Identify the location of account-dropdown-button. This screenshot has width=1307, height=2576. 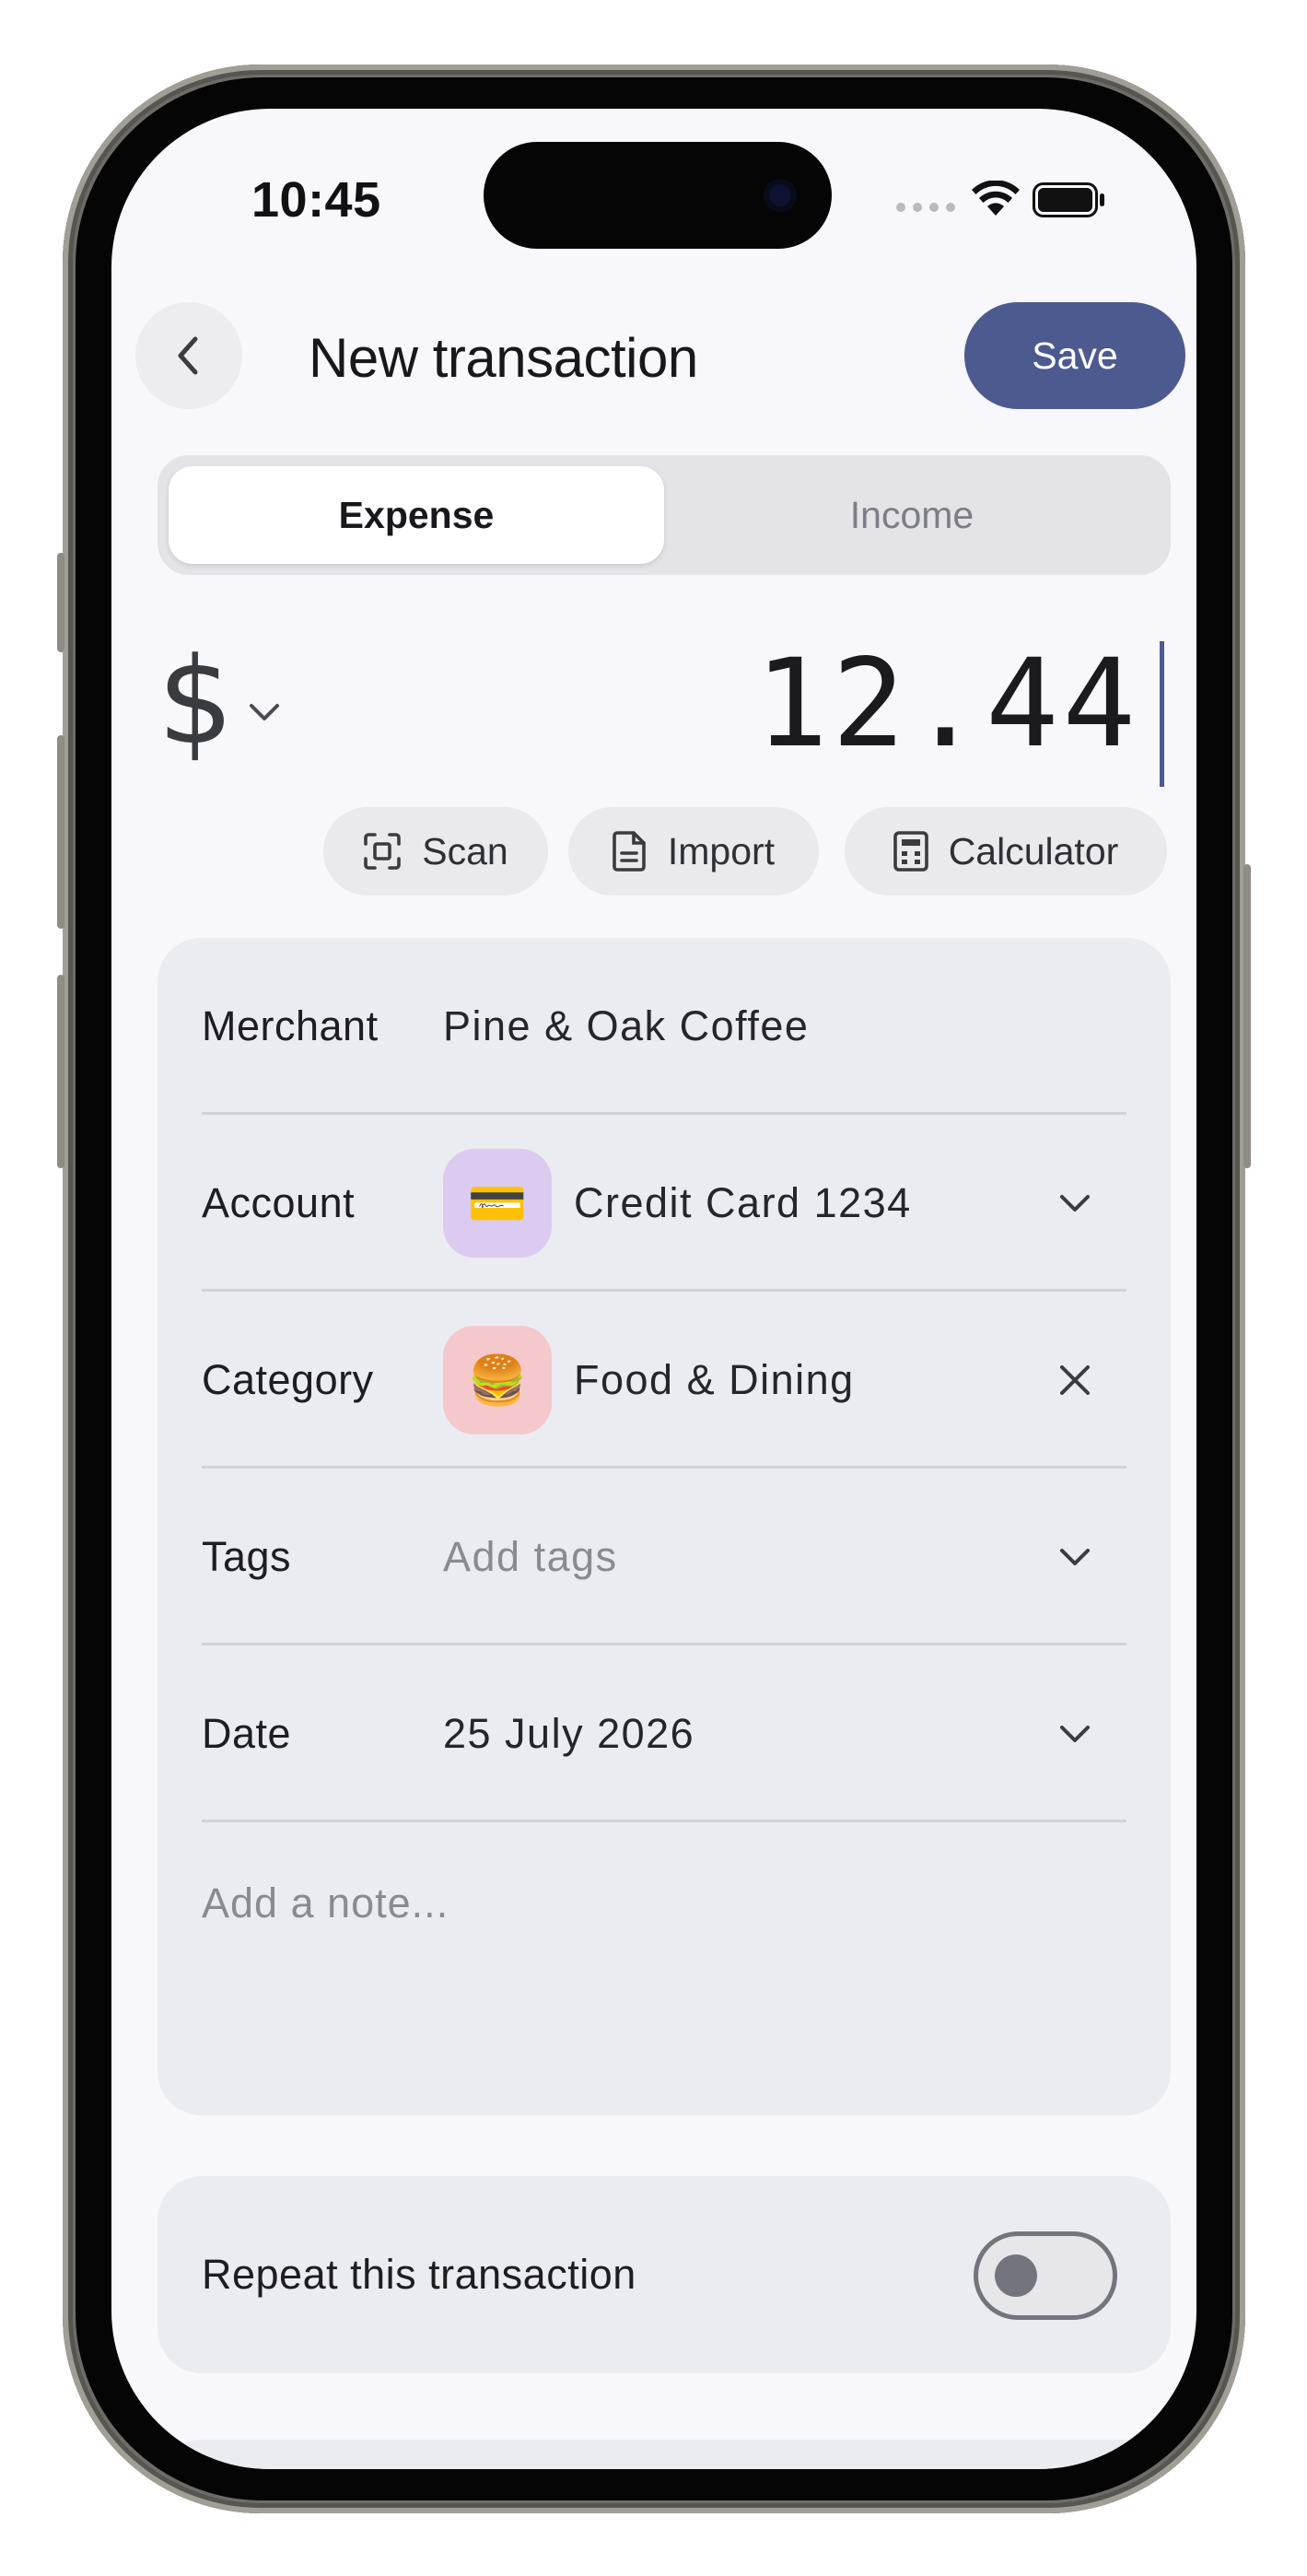
(1075, 1203).